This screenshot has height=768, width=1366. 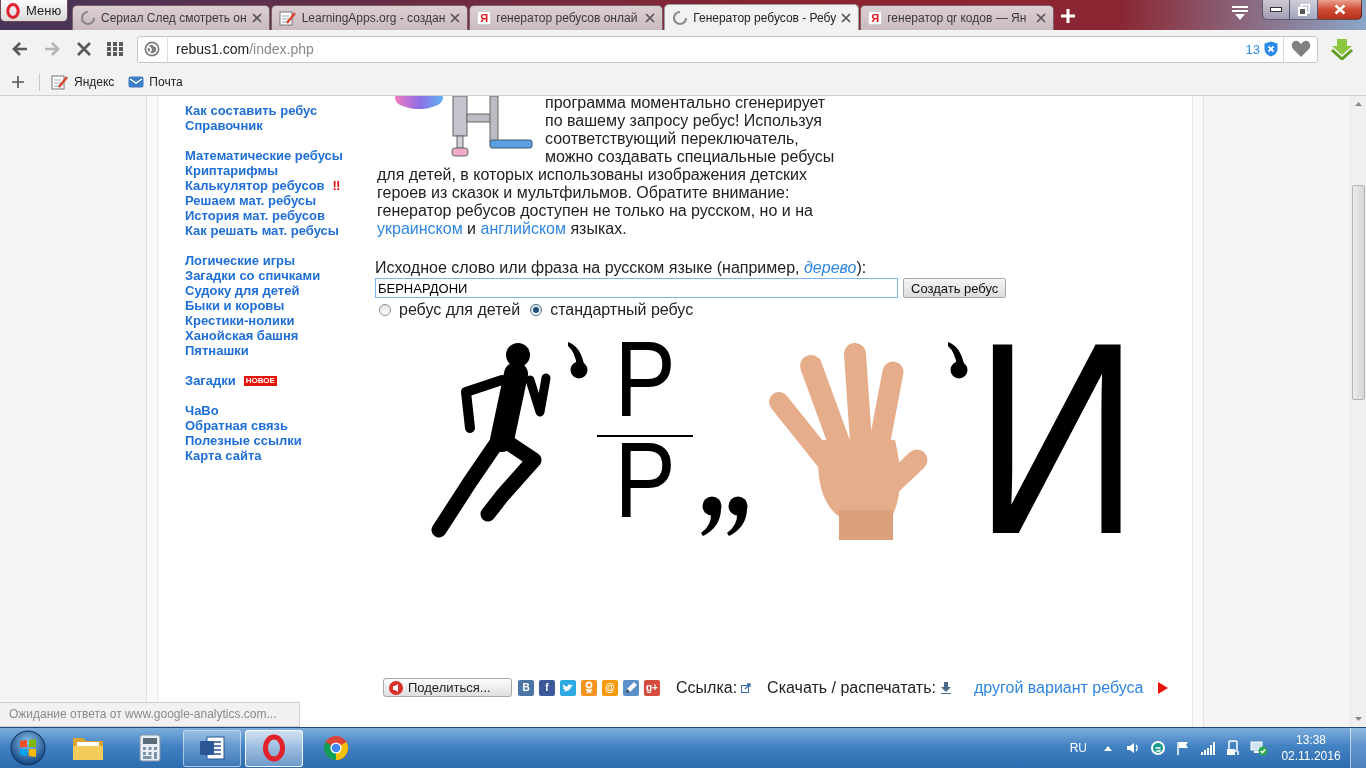 I want to click on address-field: rebus1.com/index.php 13, so click(x=727, y=49).